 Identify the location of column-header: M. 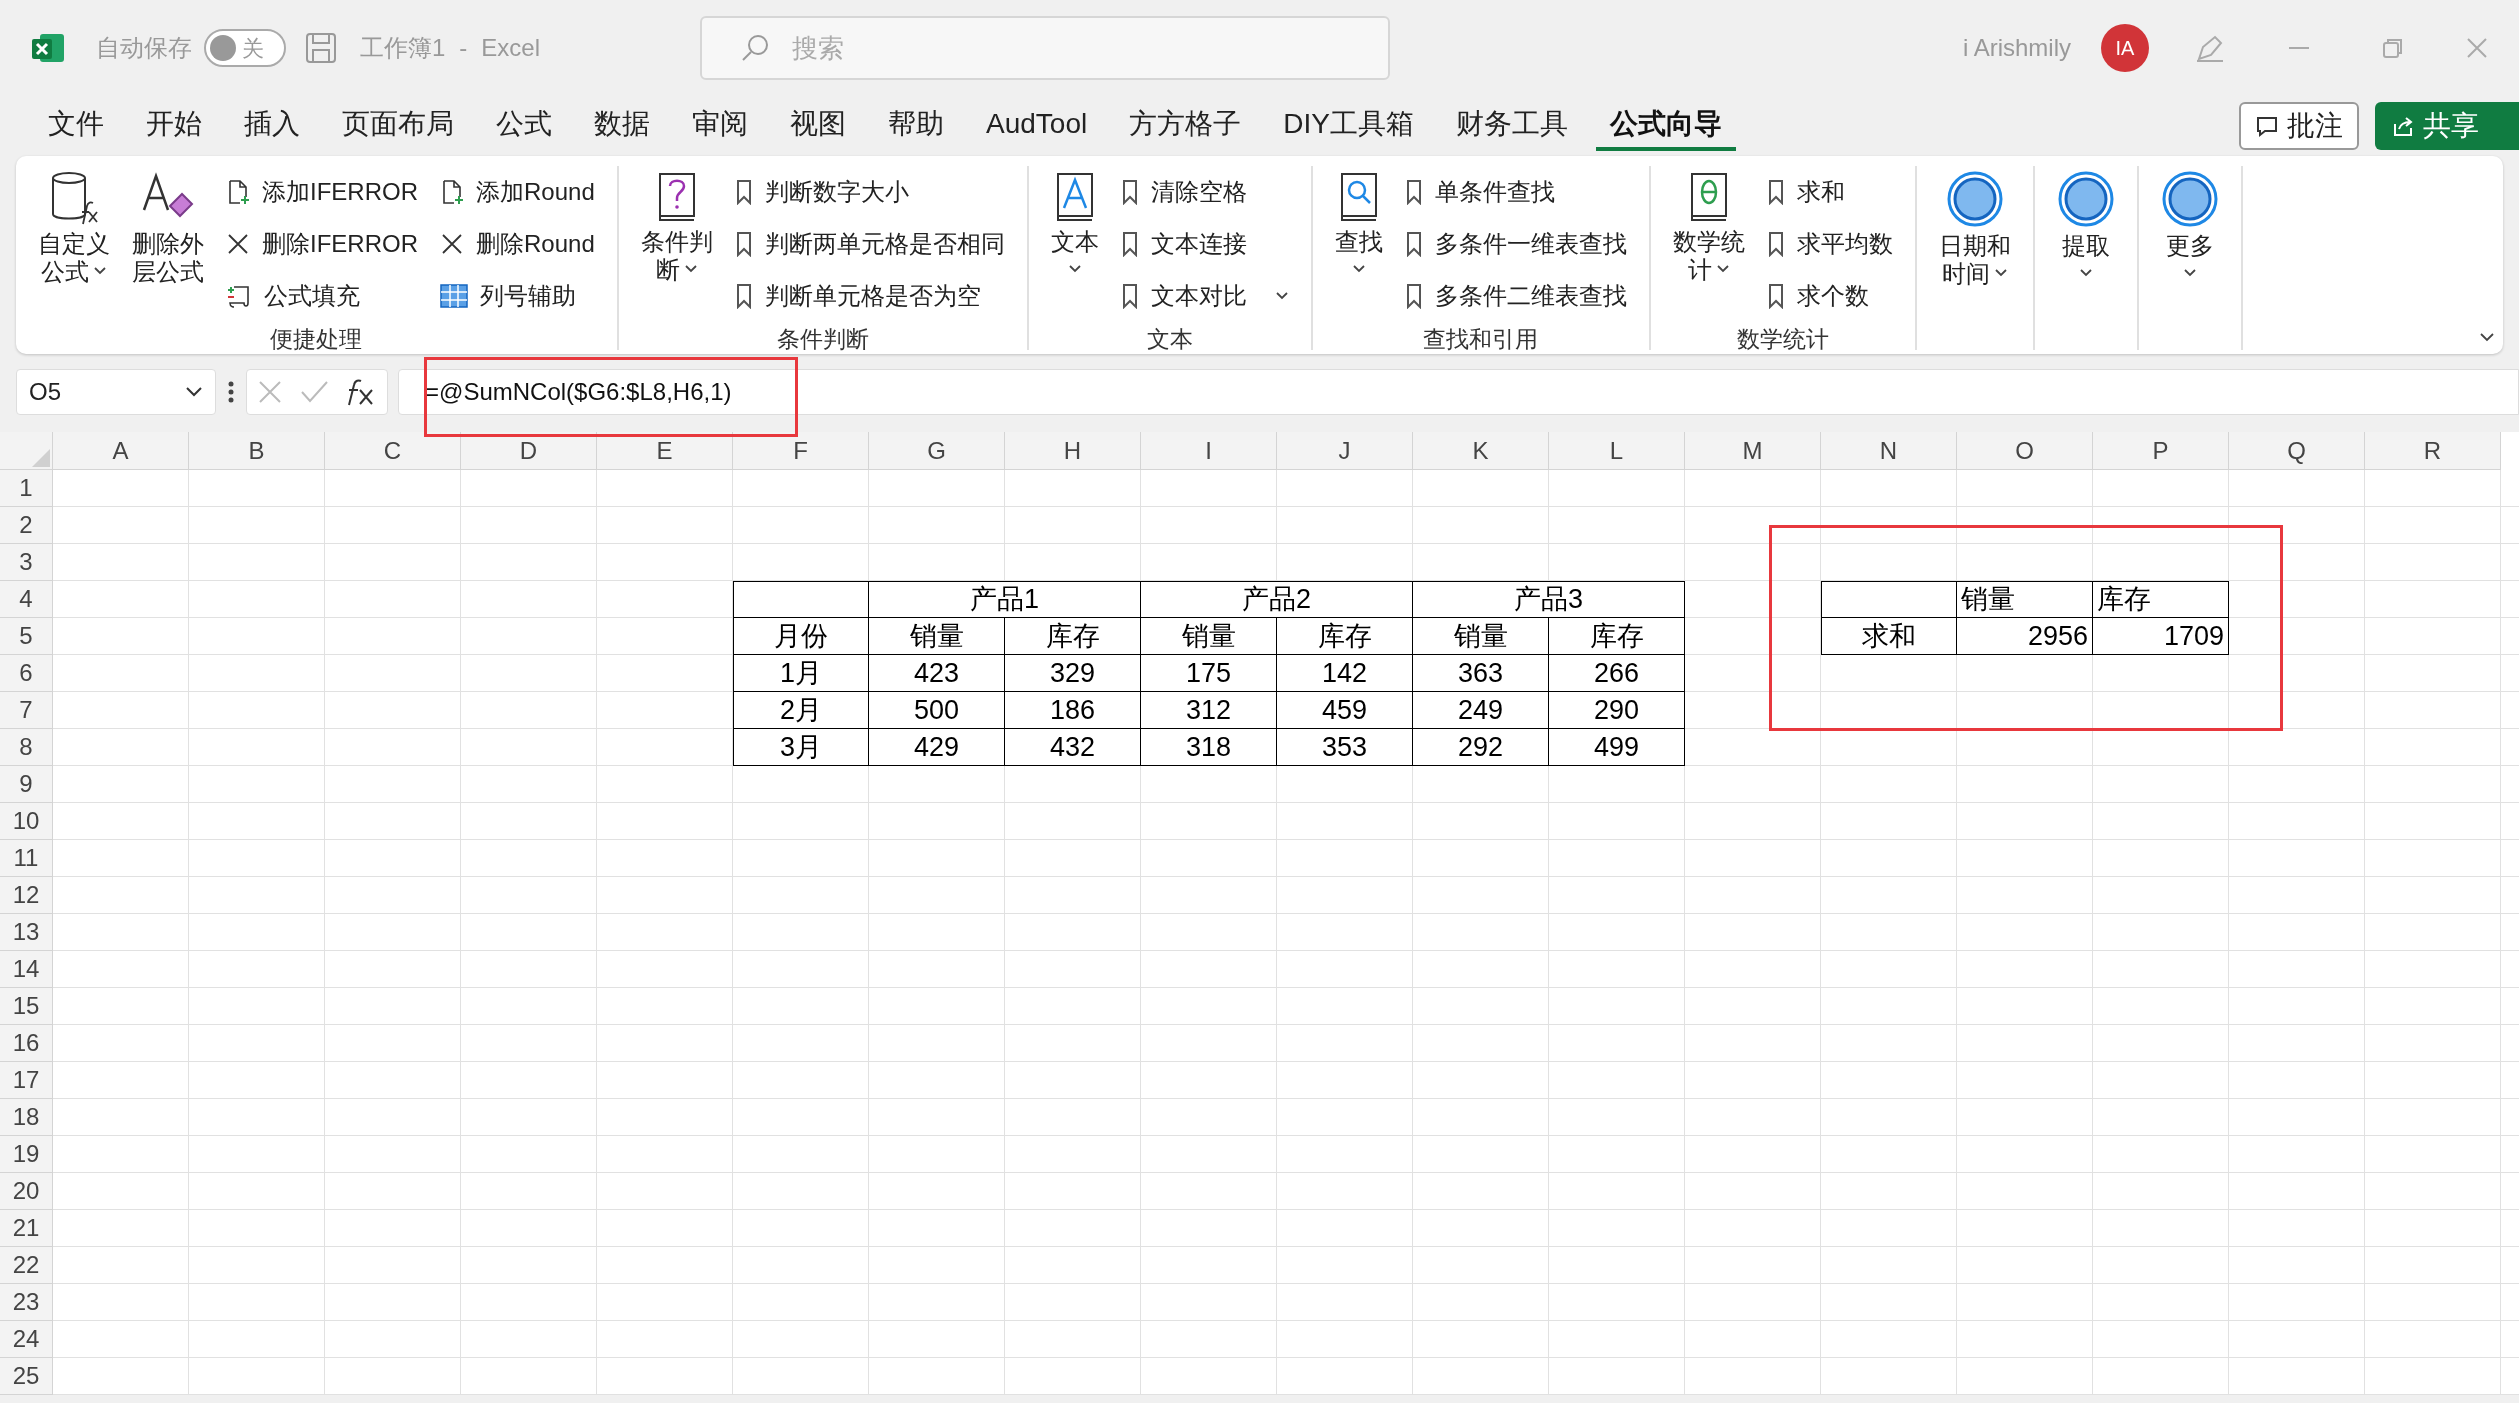
(1753, 451).